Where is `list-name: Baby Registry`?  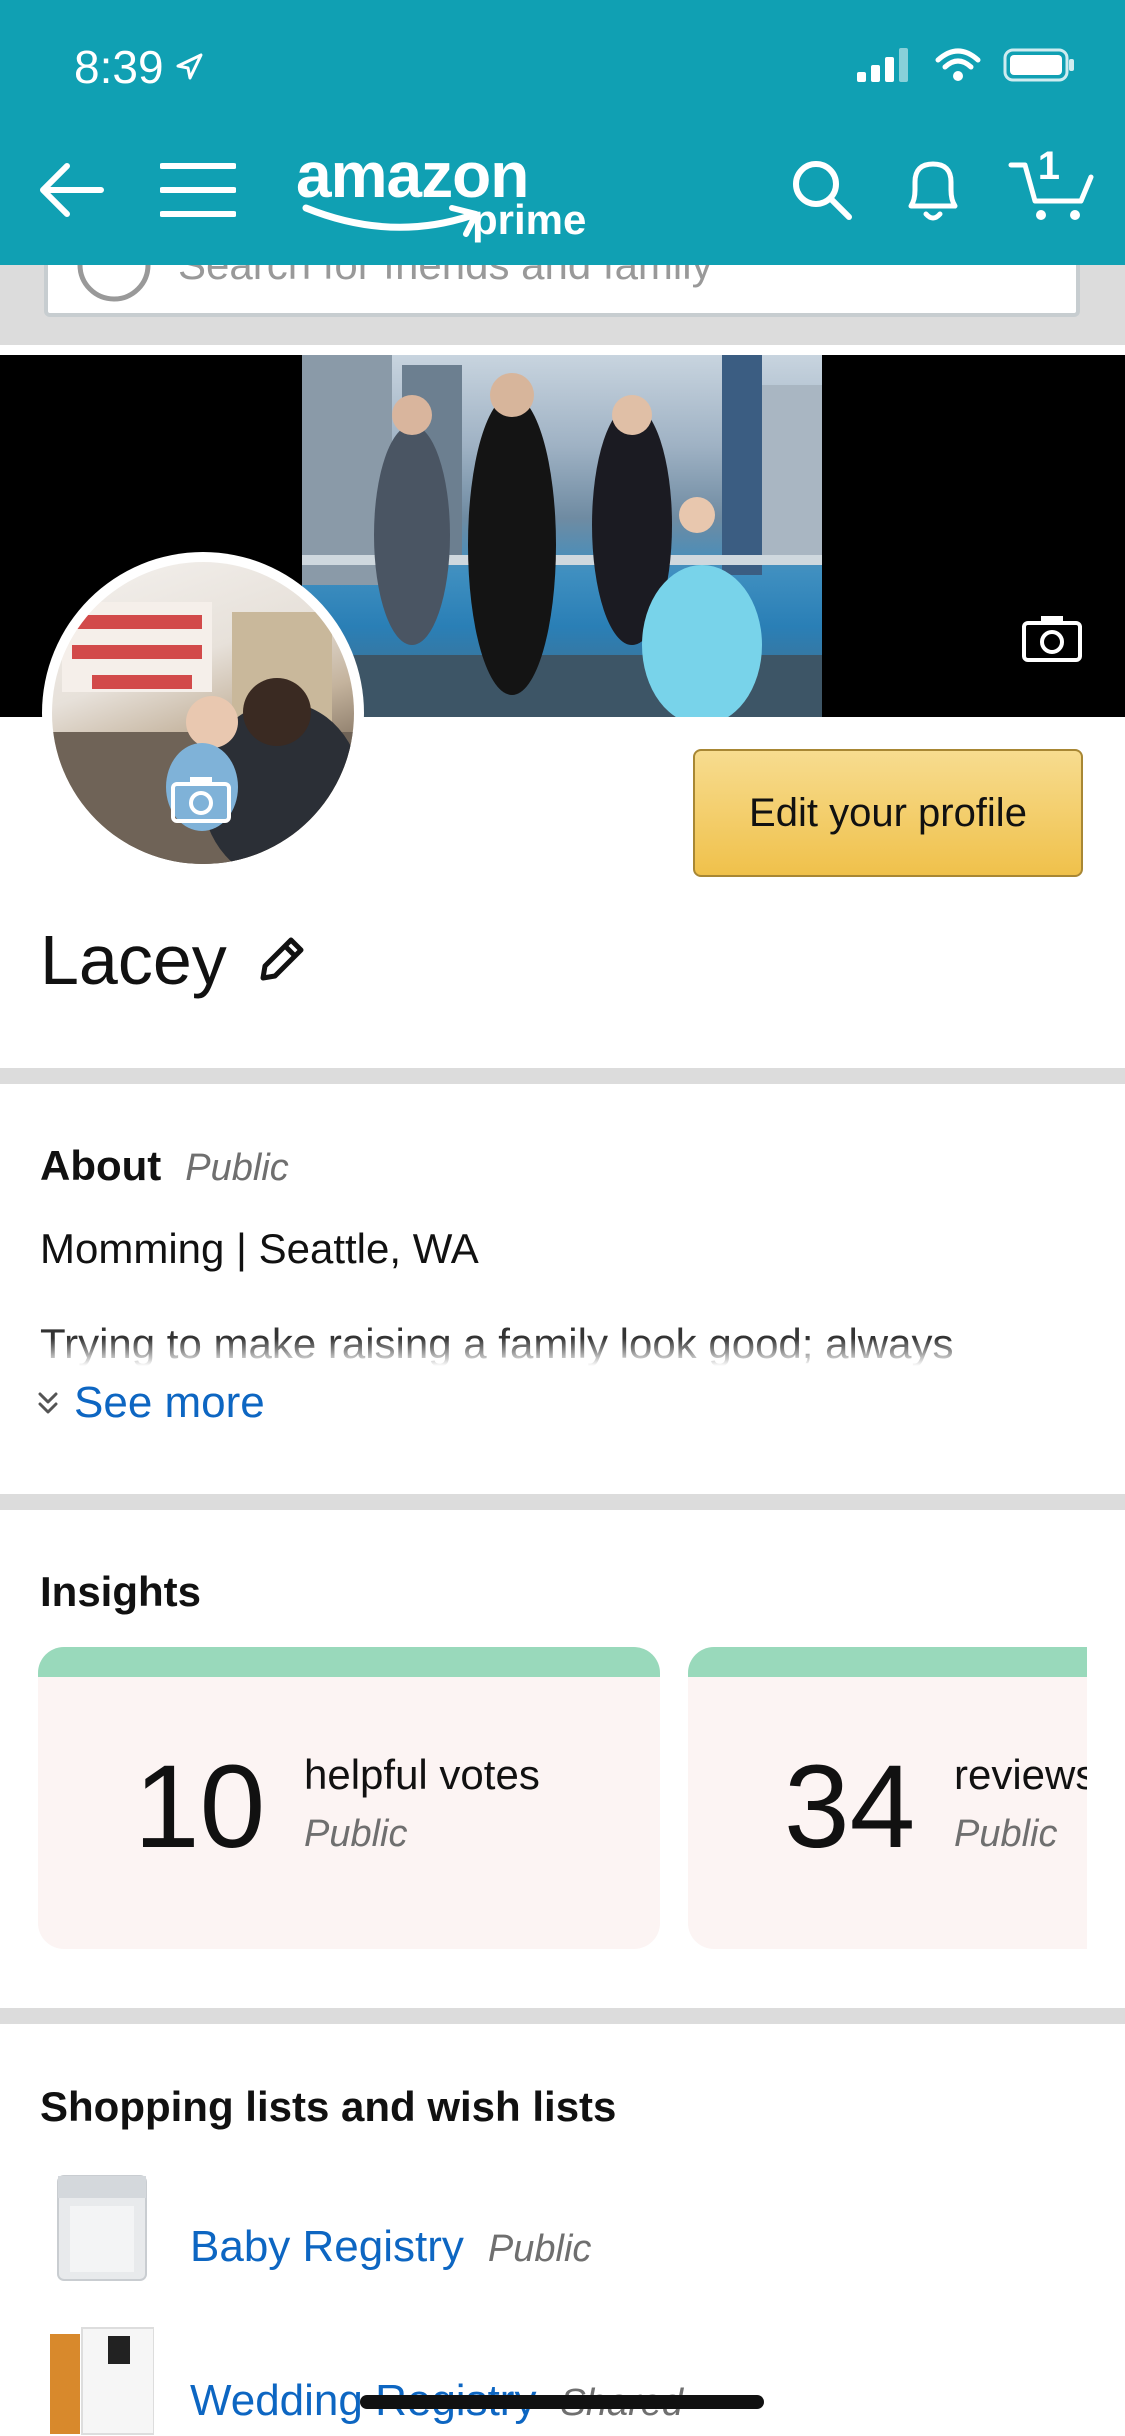 list-name: Baby Registry is located at coordinates (327, 2246).